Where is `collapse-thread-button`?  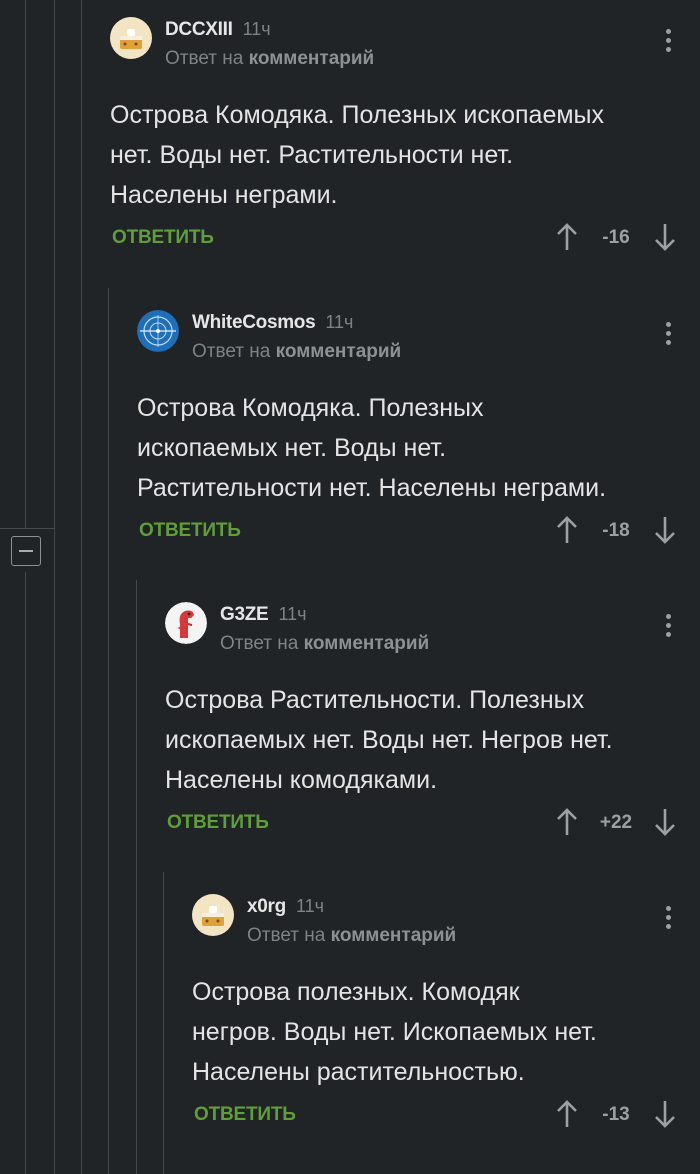
collapse-thread-button is located at coordinates (26, 551).